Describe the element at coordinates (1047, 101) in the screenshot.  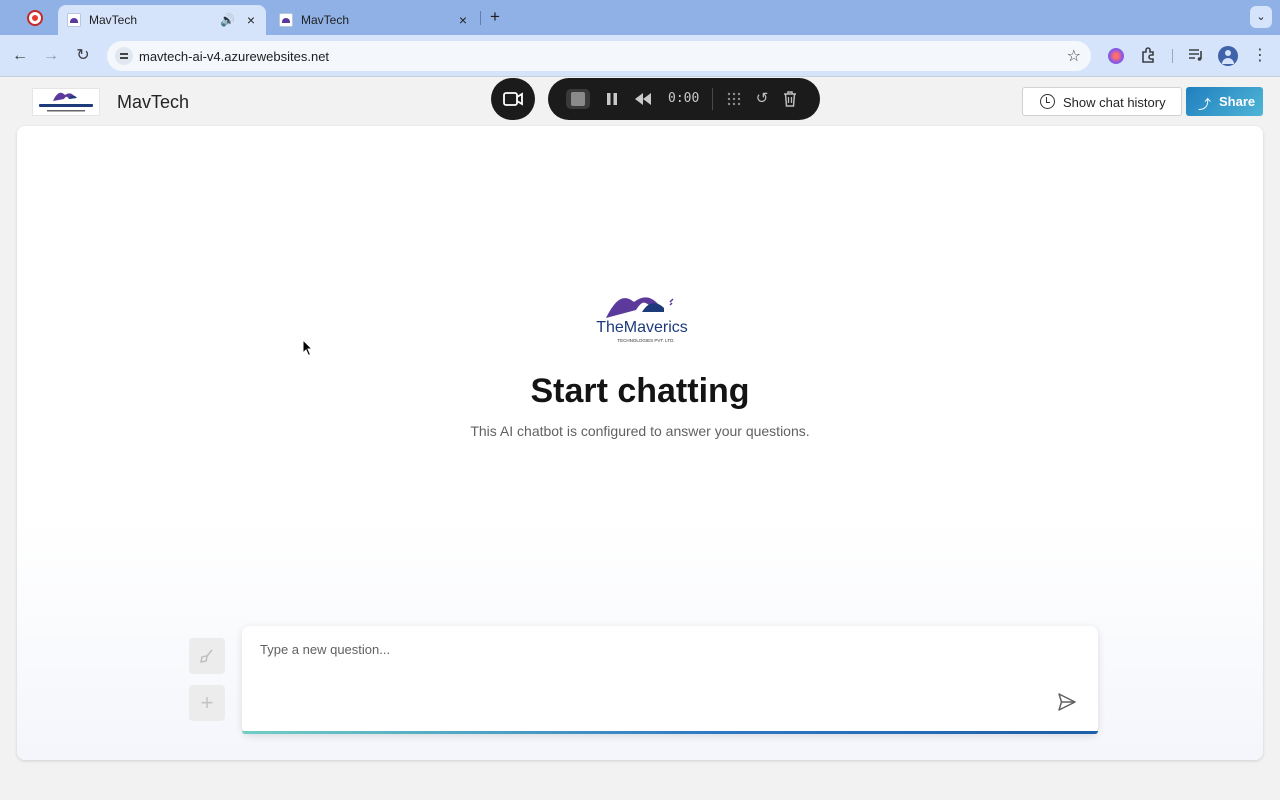
I see `history-icon` at that location.